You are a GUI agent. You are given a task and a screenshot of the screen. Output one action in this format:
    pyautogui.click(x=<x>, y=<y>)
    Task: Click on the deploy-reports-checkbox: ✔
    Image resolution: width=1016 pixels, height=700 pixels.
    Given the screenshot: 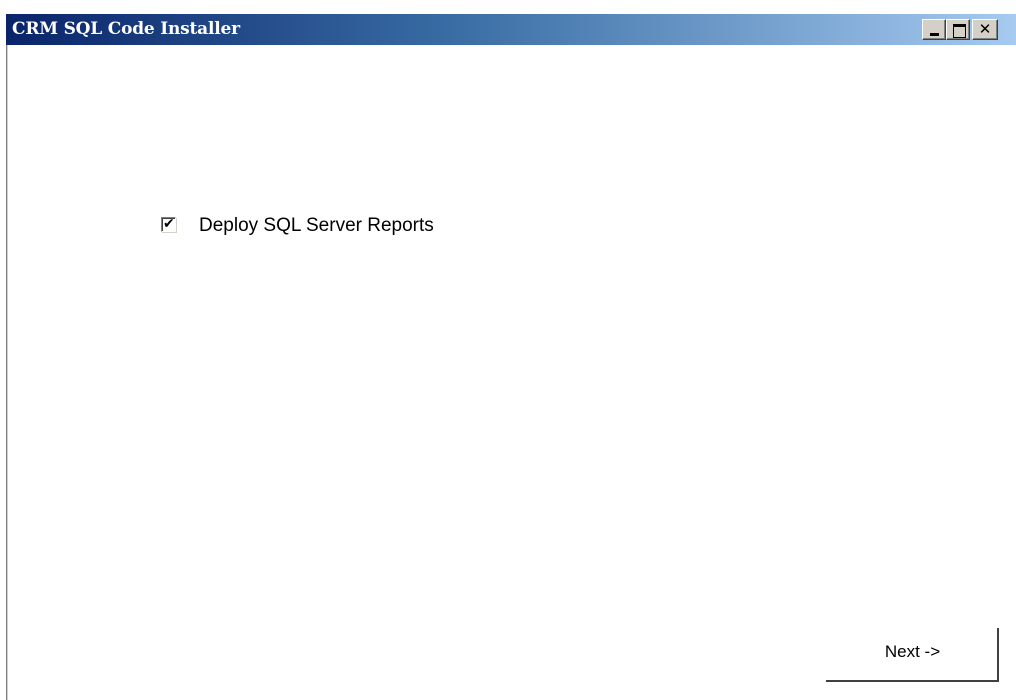 What is the action you would take?
    pyautogui.click(x=168, y=224)
    